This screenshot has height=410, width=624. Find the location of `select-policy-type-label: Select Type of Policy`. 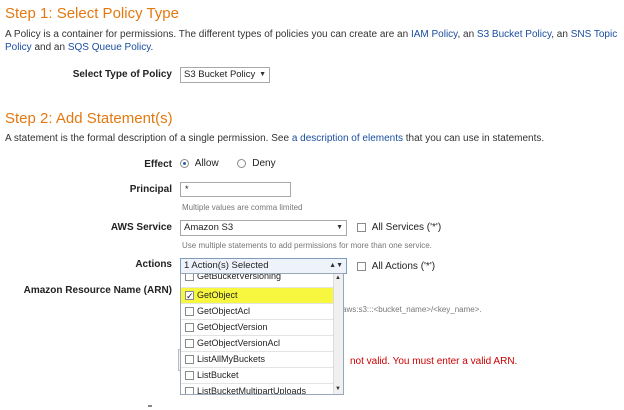

select-policy-type-label: Select Type of Policy is located at coordinates (122, 74).